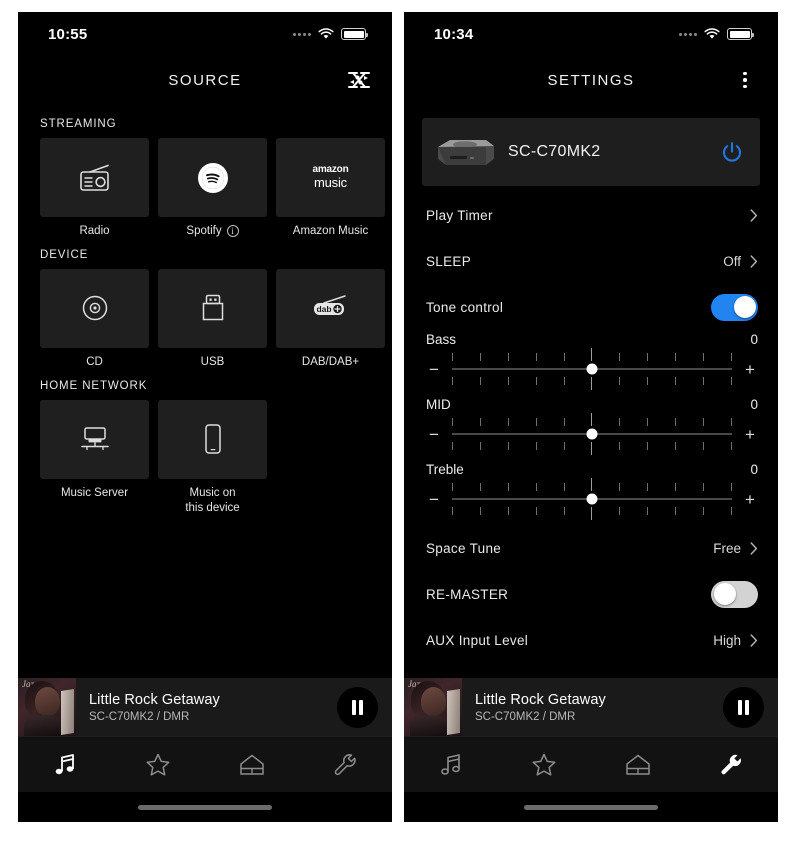 This screenshot has height=844, width=800. Describe the element at coordinates (745, 80) in the screenshot. I see `kebab-menu-icon` at that location.